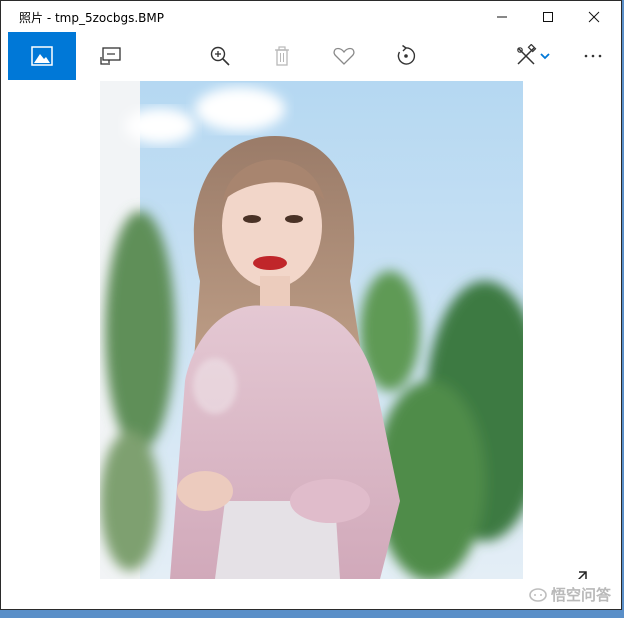  I want to click on minimize-button, so click(502, 16).